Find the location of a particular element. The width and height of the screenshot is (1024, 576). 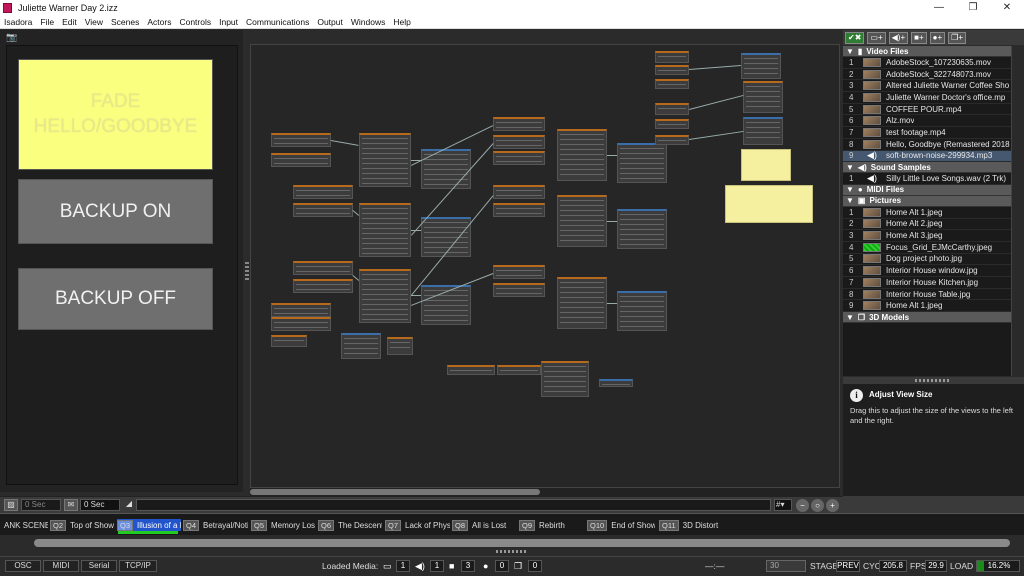

video-file-item: 6 Alz.mov is located at coordinates (927, 121).